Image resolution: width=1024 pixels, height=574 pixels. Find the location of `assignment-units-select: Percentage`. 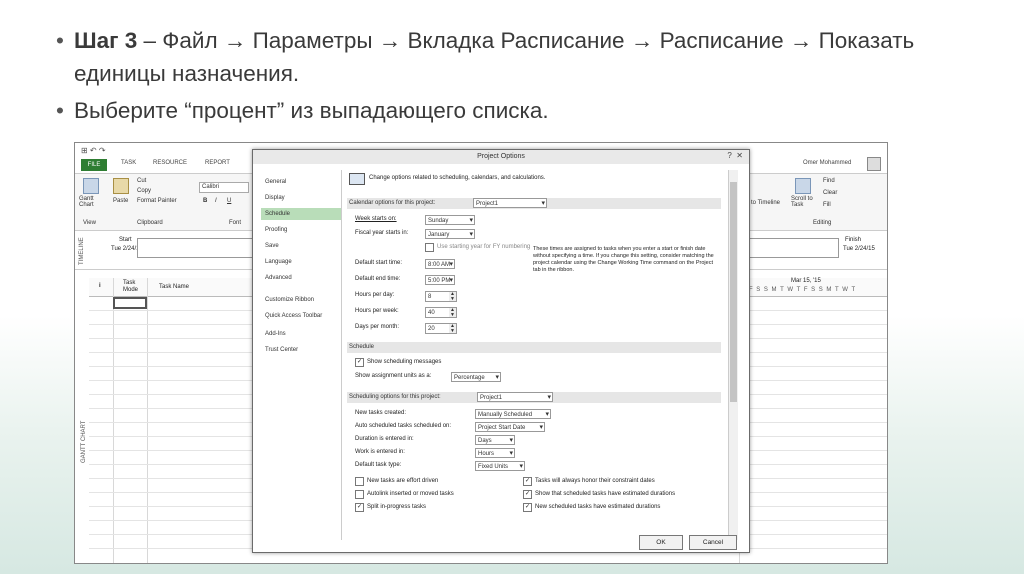

assignment-units-select: Percentage is located at coordinates (476, 377).